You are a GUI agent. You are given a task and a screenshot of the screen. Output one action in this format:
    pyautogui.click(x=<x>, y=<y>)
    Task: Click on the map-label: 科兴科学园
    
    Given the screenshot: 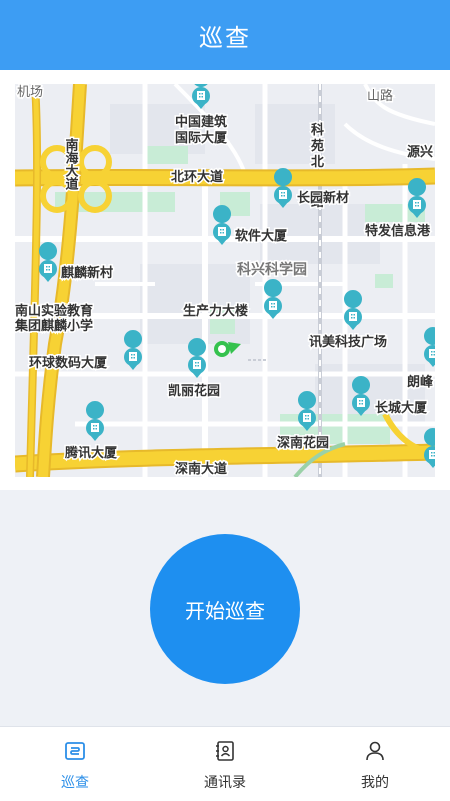 What is the action you would take?
    pyautogui.click(x=272, y=269)
    